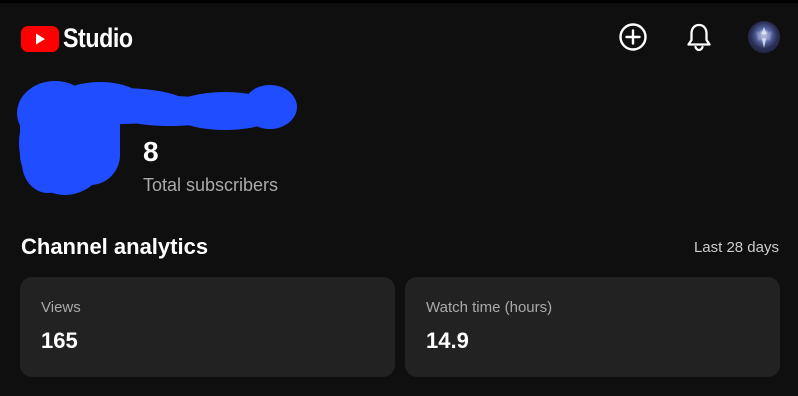 This screenshot has height=396, width=798. Describe the element at coordinates (447, 340) in the screenshot. I see `watch-time-value: 14.9` at that location.